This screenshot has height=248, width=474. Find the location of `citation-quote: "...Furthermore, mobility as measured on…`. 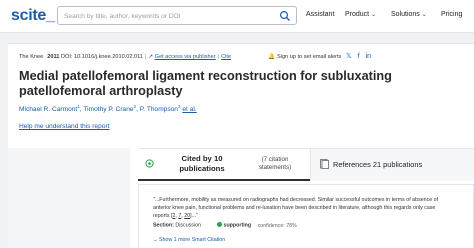

citation-quote: "...Furthermore, mobility as measured on… is located at coordinates (296, 208).